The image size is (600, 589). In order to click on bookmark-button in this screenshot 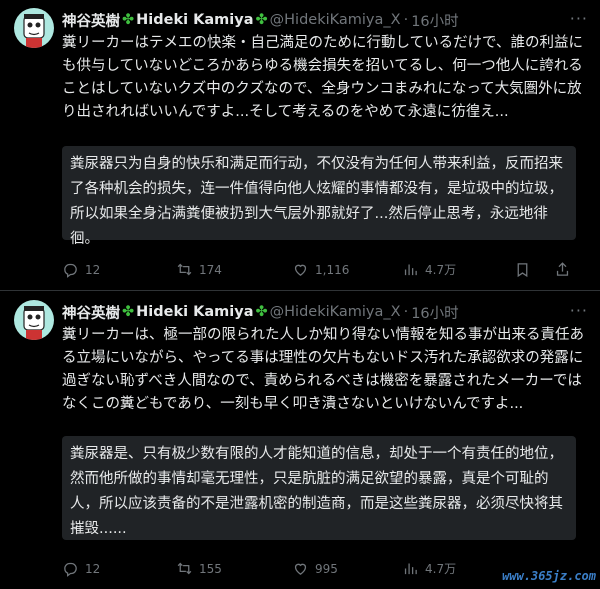, I will do `click(525, 269)`.